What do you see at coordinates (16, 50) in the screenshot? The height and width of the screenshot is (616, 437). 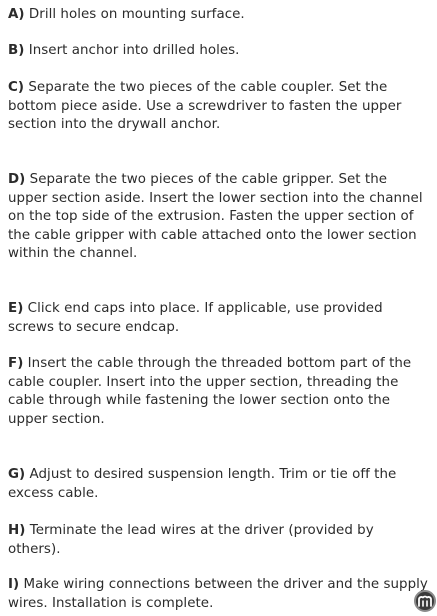 I see `step-letter: B)` at bounding box center [16, 50].